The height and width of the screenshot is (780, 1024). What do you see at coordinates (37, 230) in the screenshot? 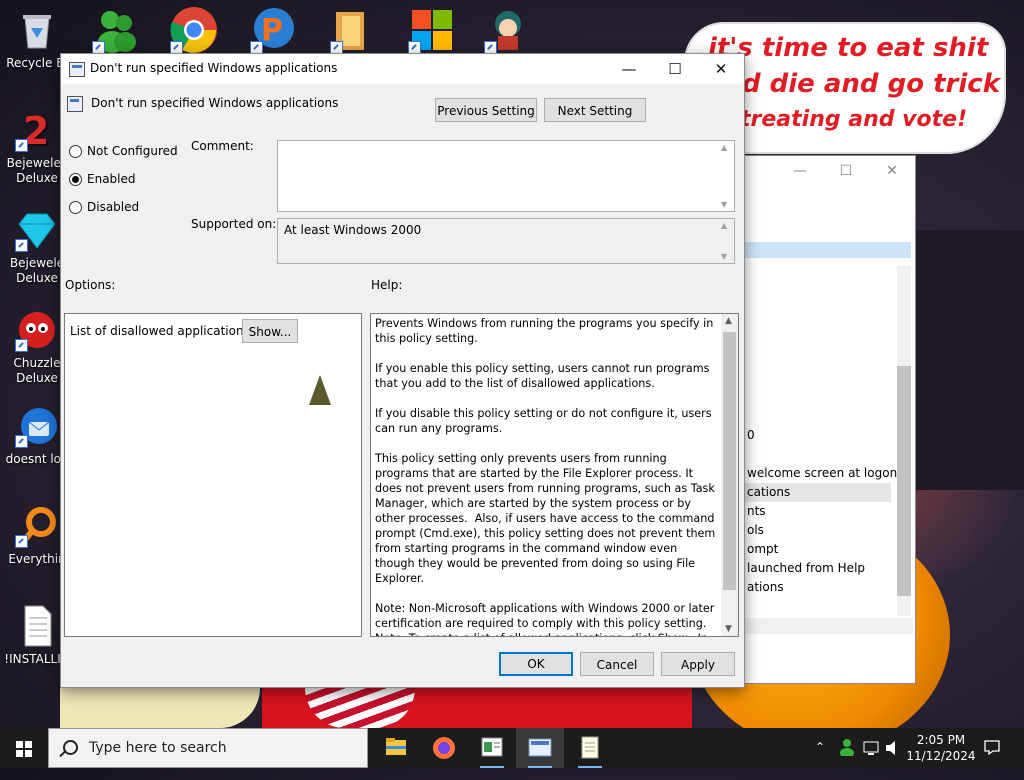
I see `bejeweled-icon` at bounding box center [37, 230].